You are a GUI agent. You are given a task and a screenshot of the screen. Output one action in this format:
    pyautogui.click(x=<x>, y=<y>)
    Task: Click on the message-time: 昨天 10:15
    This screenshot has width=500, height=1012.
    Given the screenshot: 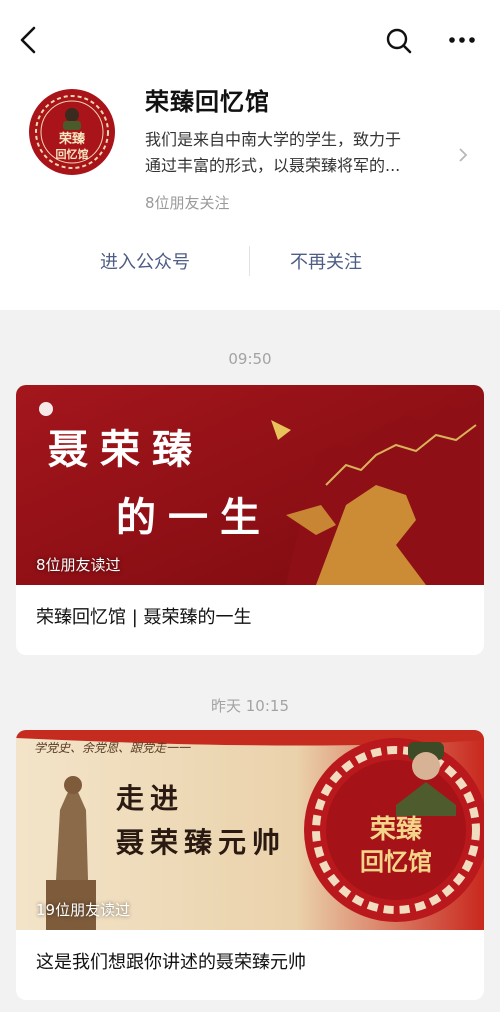 What is the action you would take?
    pyautogui.click(x=250, y=706)
    